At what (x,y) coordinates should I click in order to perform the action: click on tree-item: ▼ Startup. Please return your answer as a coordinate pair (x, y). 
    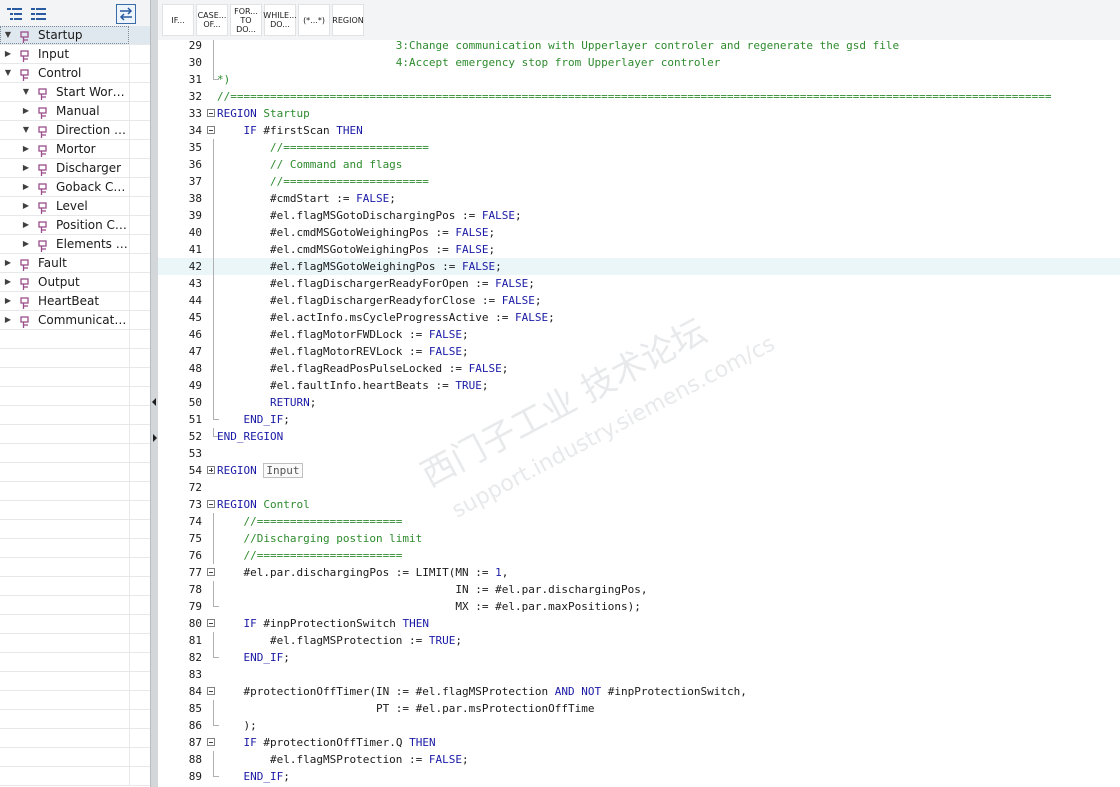
    Looking at the image, I should click on (75, 35).